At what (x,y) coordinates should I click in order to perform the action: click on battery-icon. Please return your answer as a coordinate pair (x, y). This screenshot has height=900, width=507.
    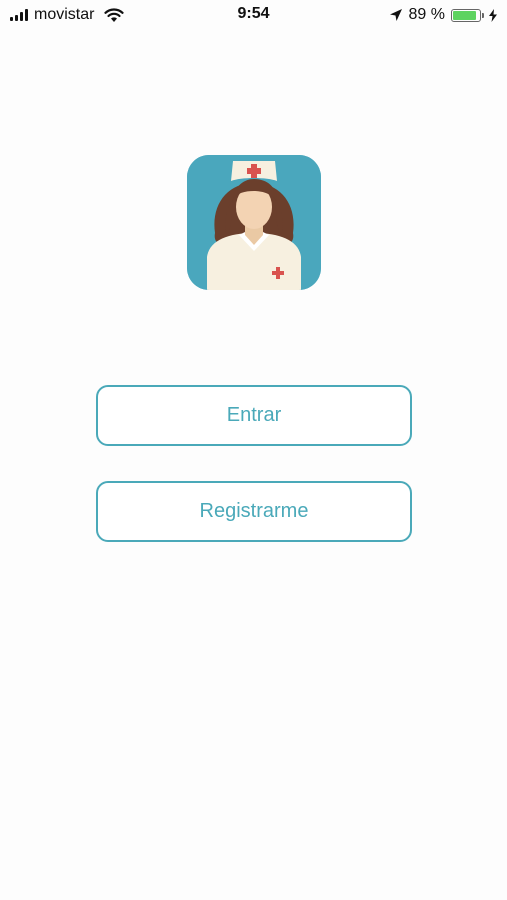
    Looking at the image, I should click on (467, 15).